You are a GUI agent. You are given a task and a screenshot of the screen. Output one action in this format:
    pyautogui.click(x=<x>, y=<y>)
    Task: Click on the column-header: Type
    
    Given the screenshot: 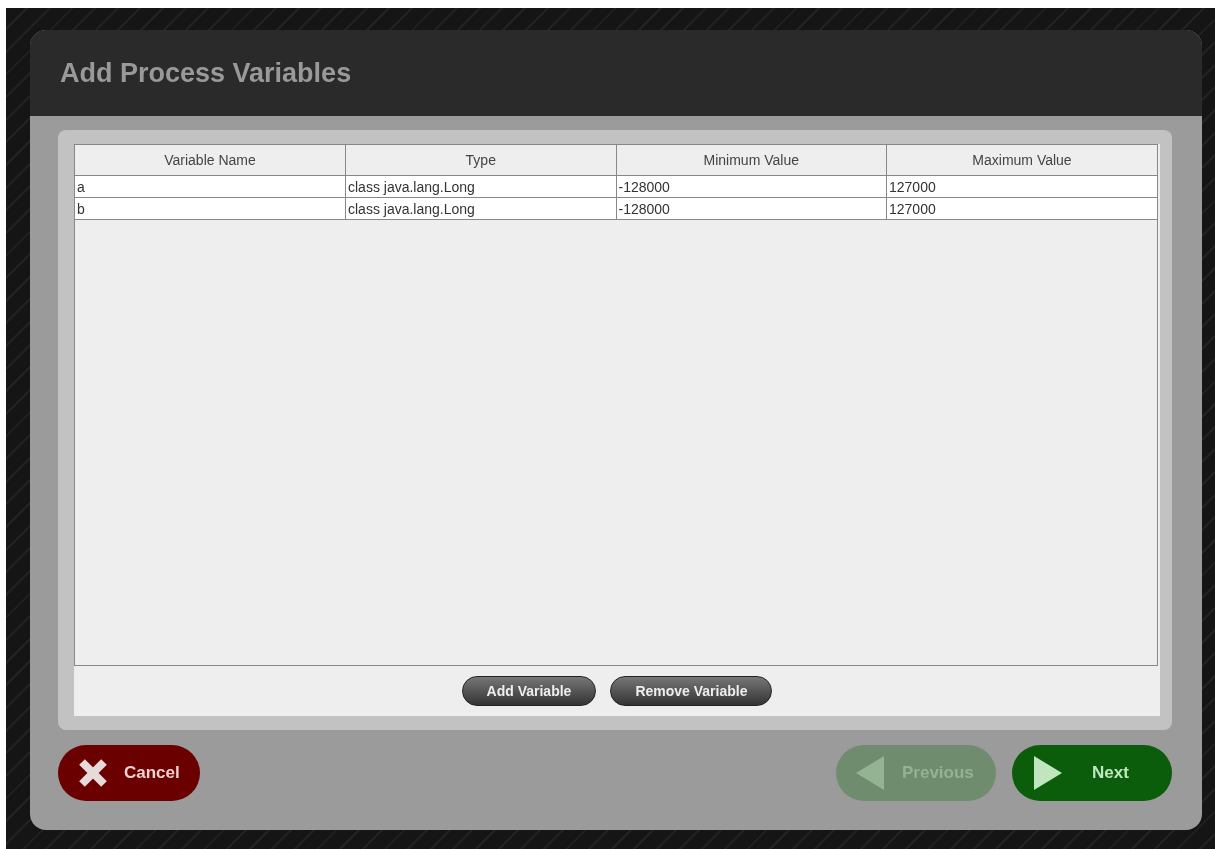 What is the action you would take?
    pyautogui.click(x=480, y=160)
    